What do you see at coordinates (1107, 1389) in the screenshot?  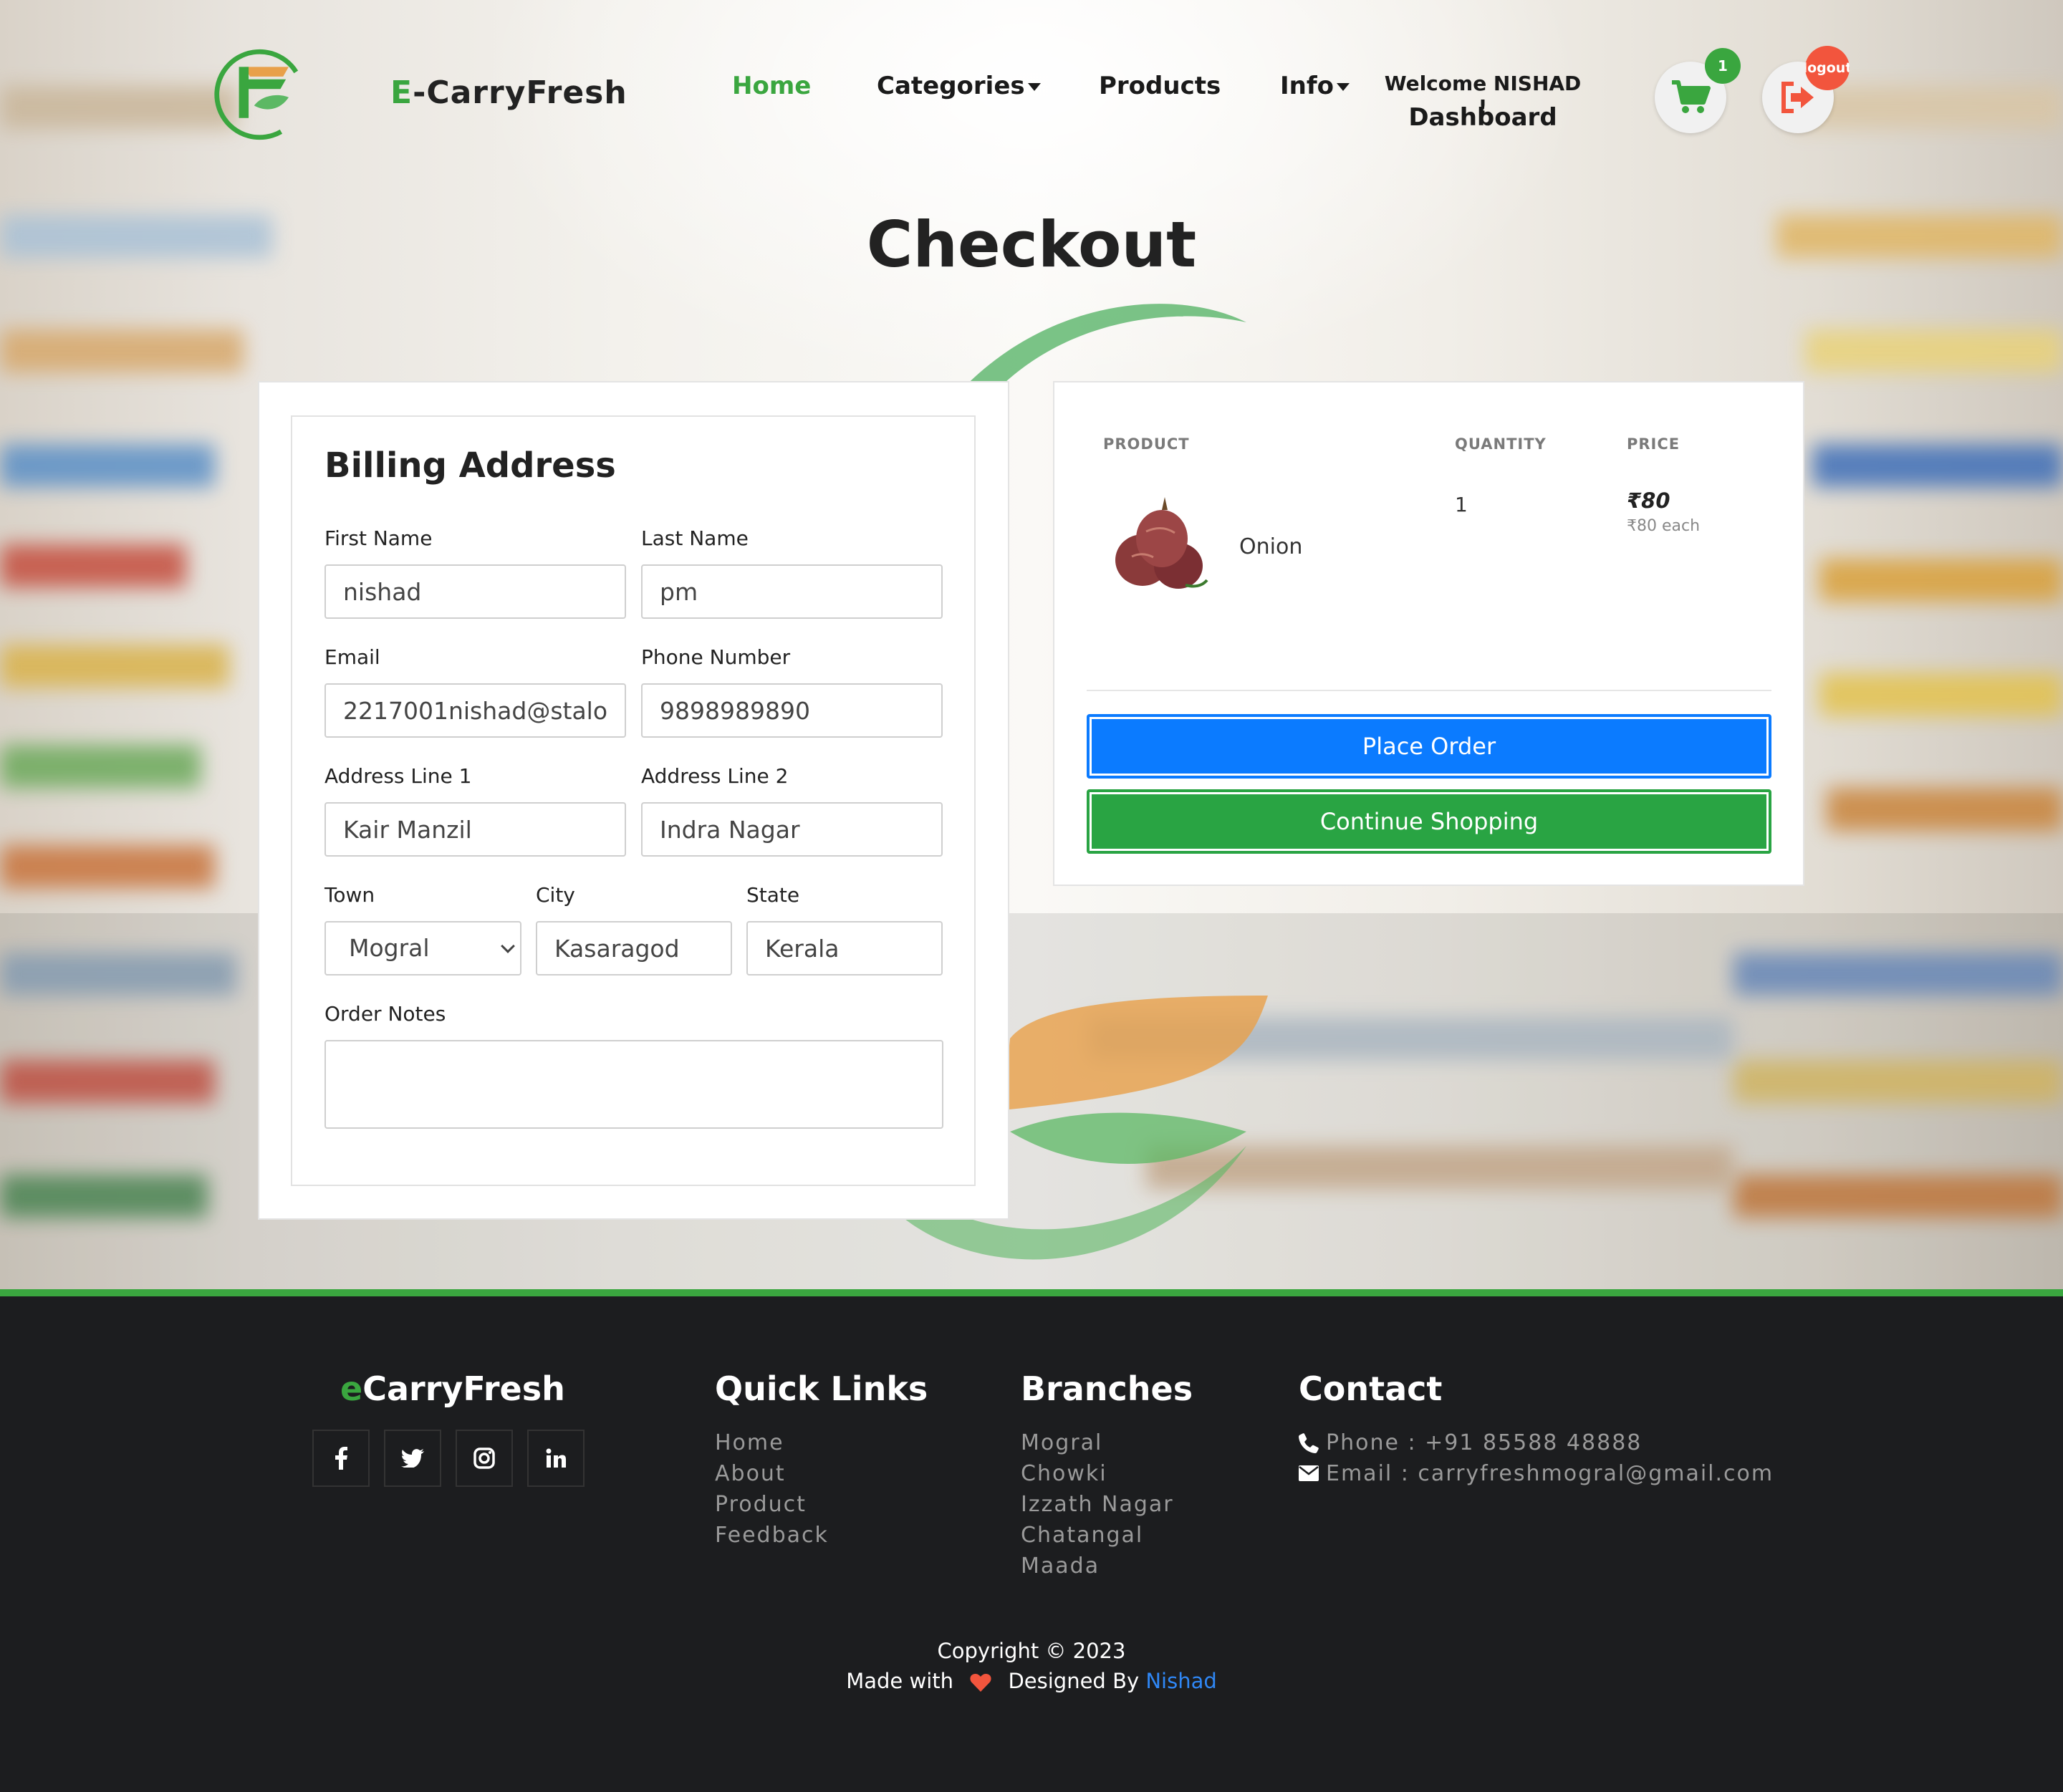 I see `branches-heading: Branches` at bounding box center [1107, 1389].